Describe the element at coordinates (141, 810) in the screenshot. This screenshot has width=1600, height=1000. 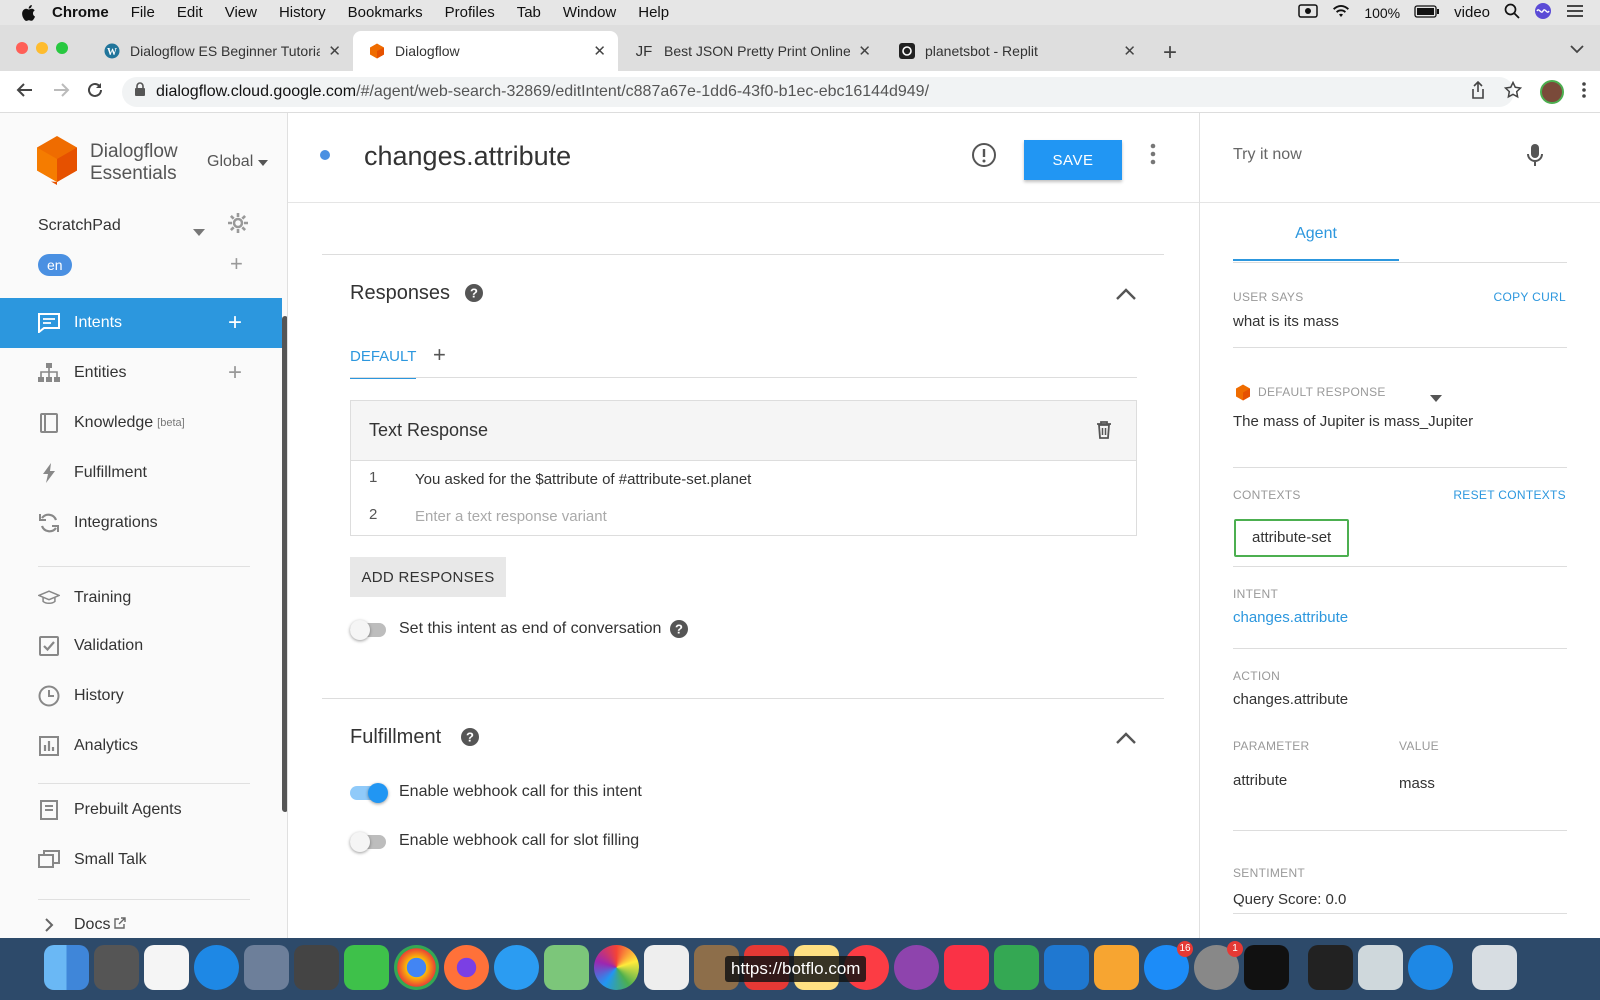
I see `sidebar-item-prebuilt-agents: Prebuilt Agents` at that location.